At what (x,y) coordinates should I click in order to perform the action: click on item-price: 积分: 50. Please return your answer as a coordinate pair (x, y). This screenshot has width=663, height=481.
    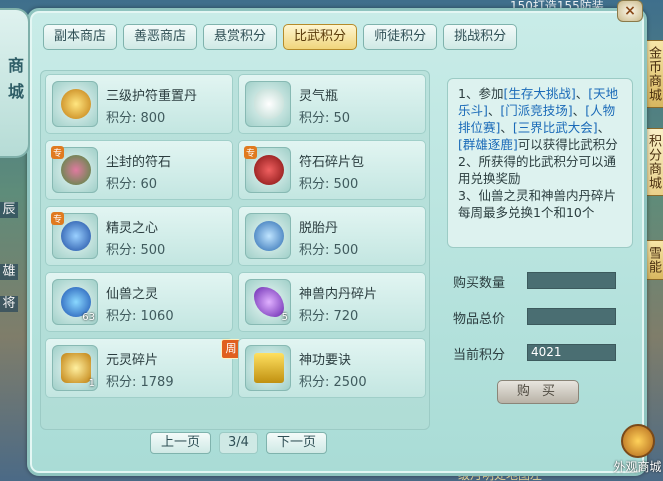
    Looking at the image, I should click on (325, 118).